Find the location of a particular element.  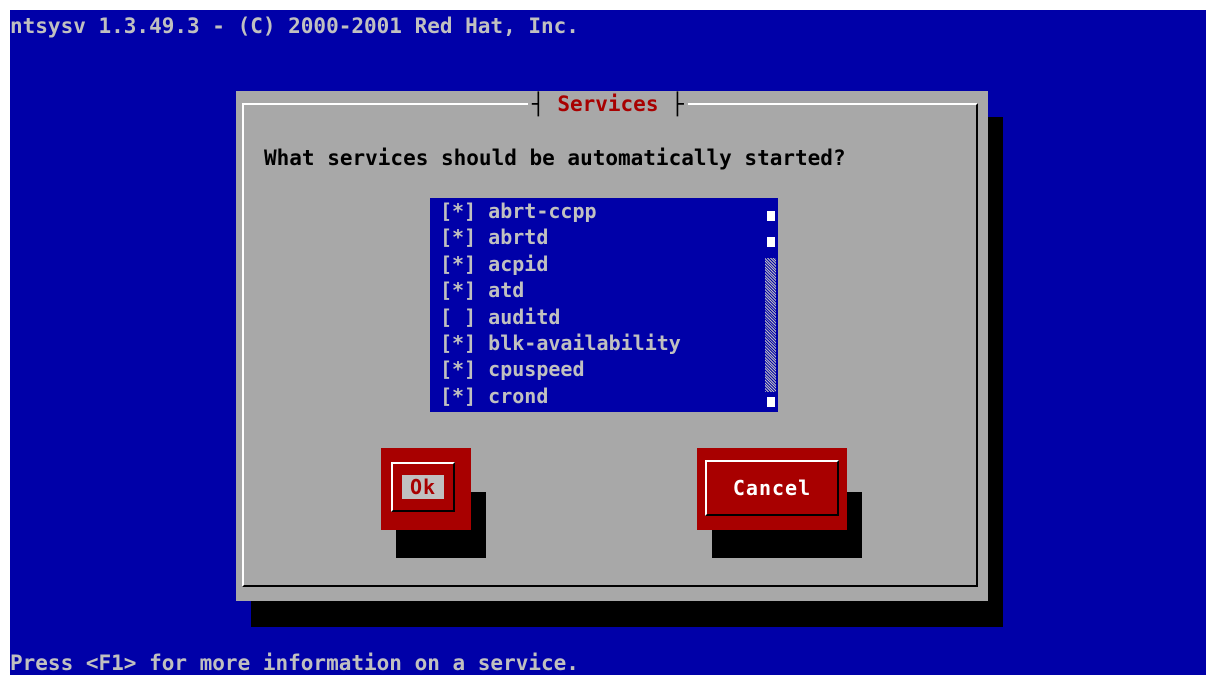

service-item: [*] acpid is located at coordinates (494, 264).